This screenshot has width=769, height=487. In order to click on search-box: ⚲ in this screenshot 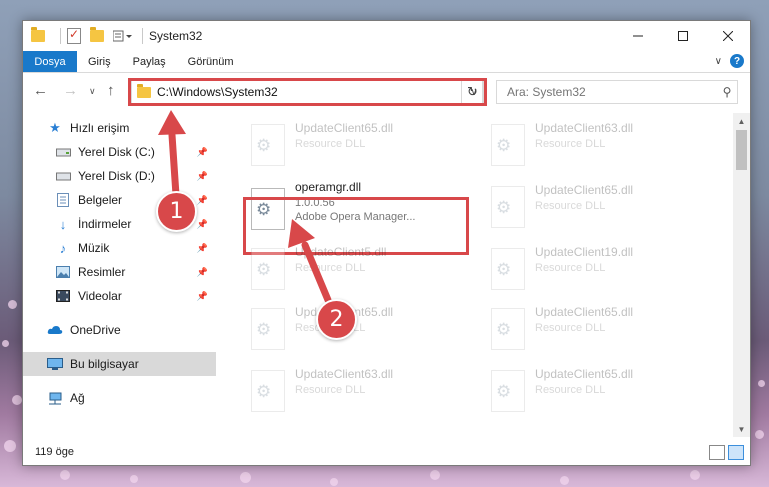, I will do `click(617, 92)`.